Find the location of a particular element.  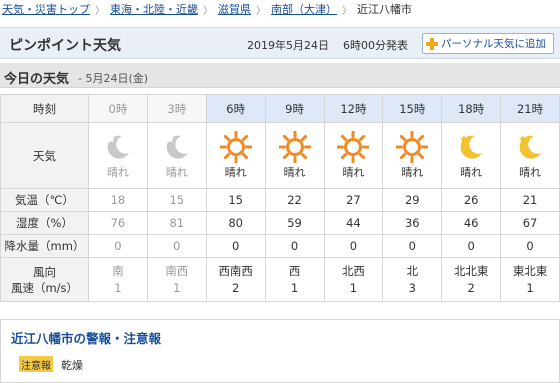

wind-direction: 西 is located at coordinates (294, 270).